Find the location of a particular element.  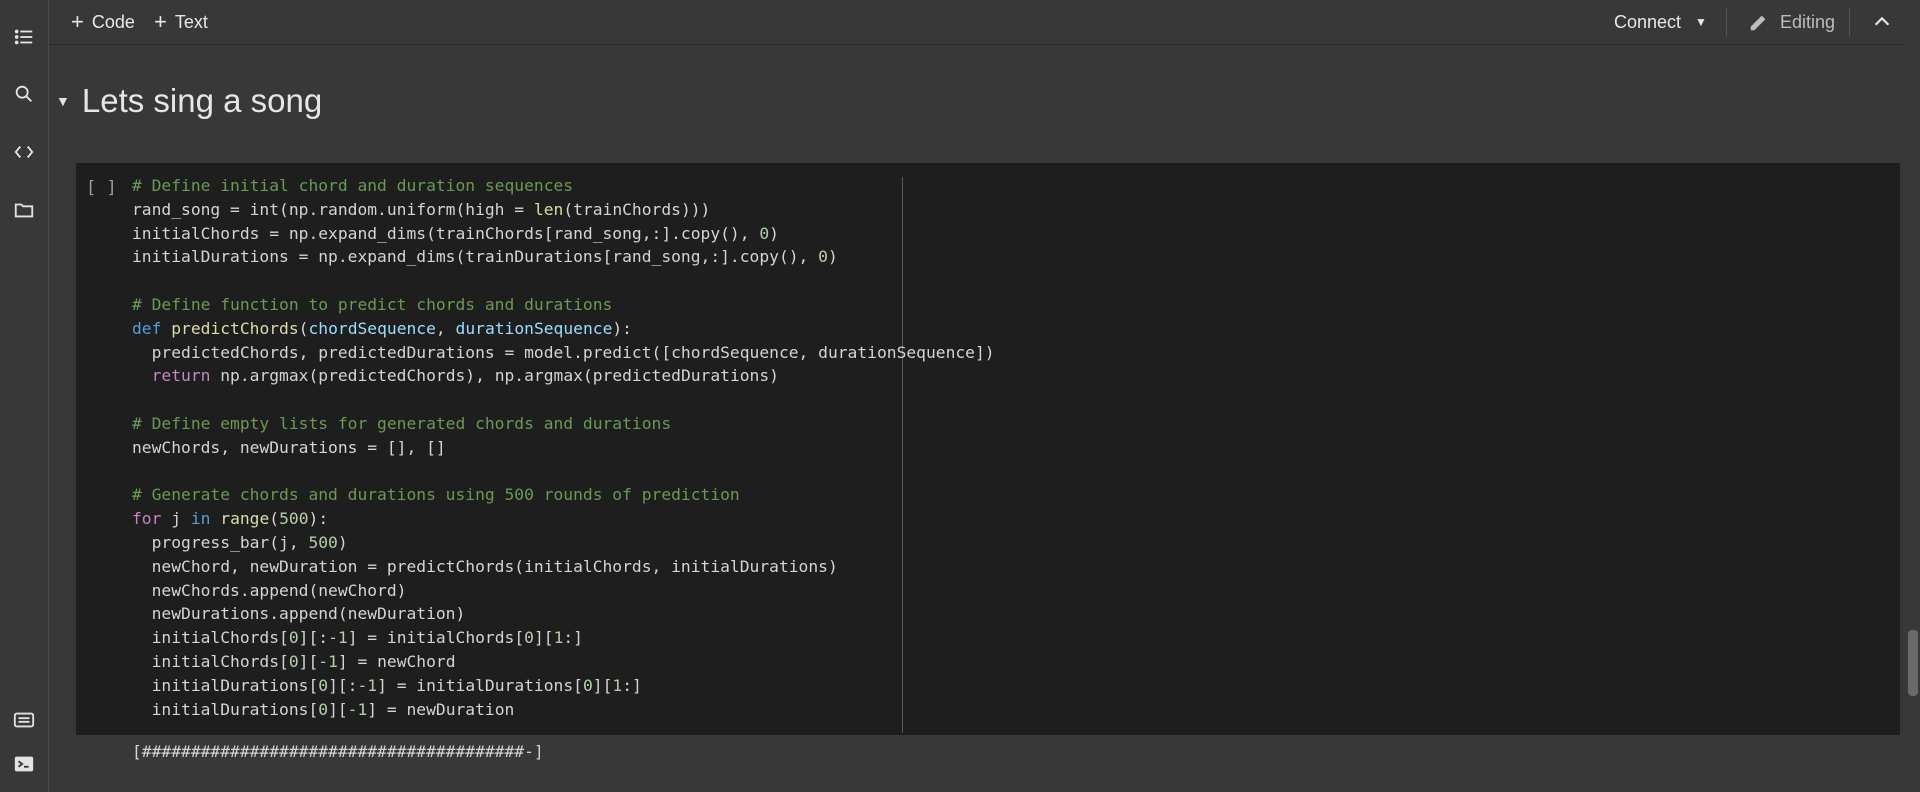

connect-label: Connect is located at coordinates (1648, 21).